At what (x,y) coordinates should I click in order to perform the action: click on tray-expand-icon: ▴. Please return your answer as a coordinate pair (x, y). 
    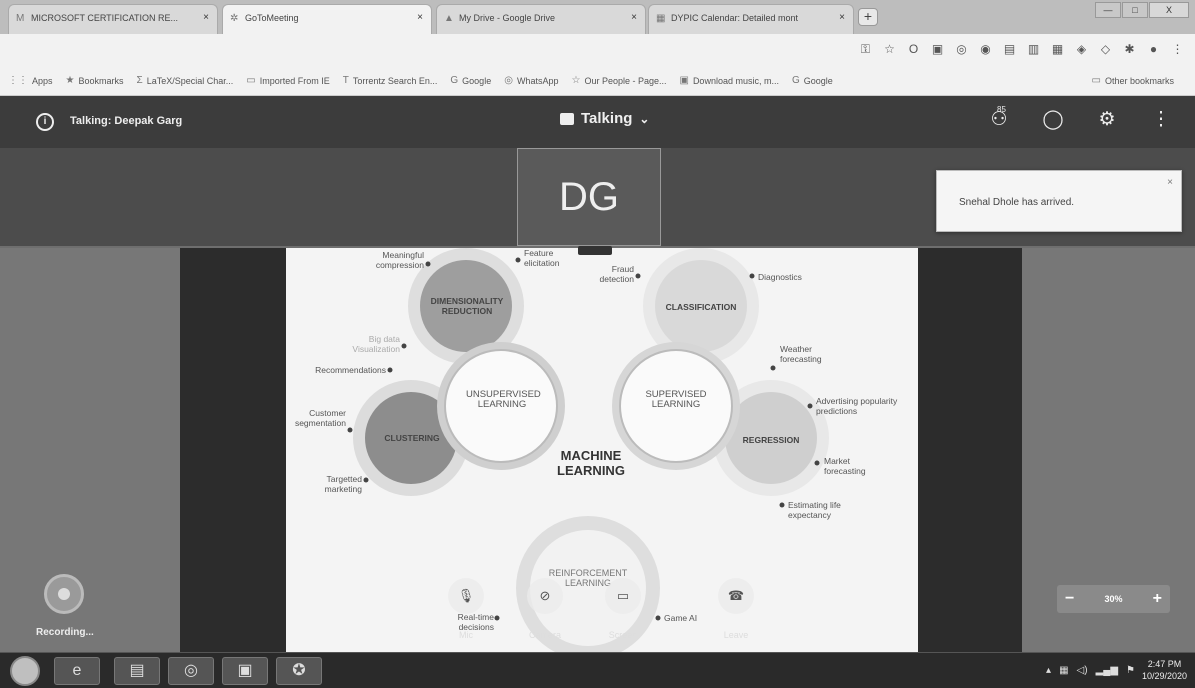
    Looking at the image, I should click on (1048, 670).